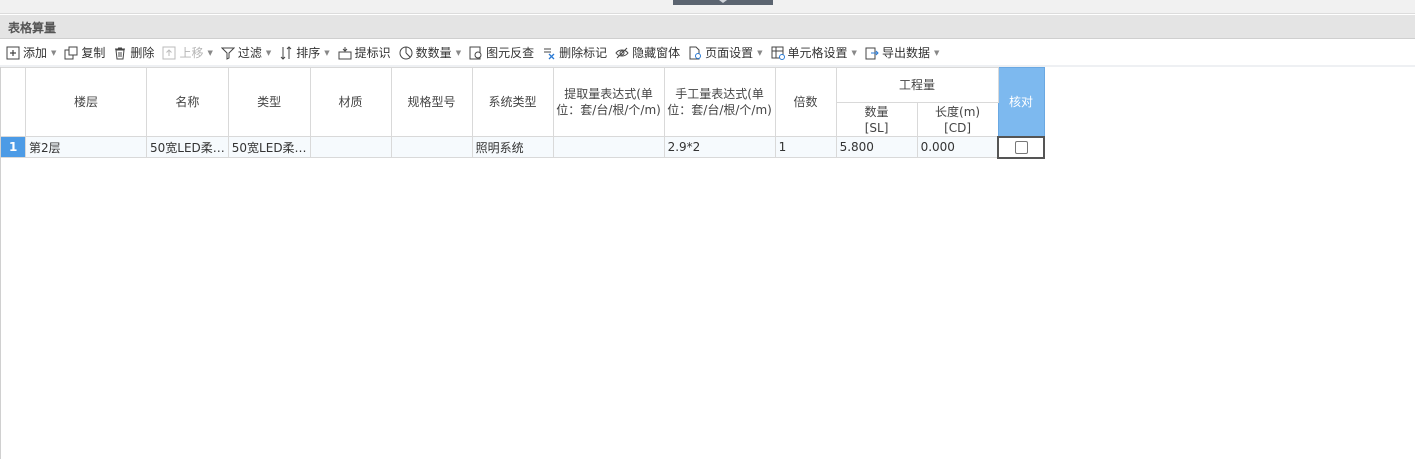  Describe the element at coordinates (187, 53) in the screenshot. I see `move-up-button: 上移 ▼` at that location.